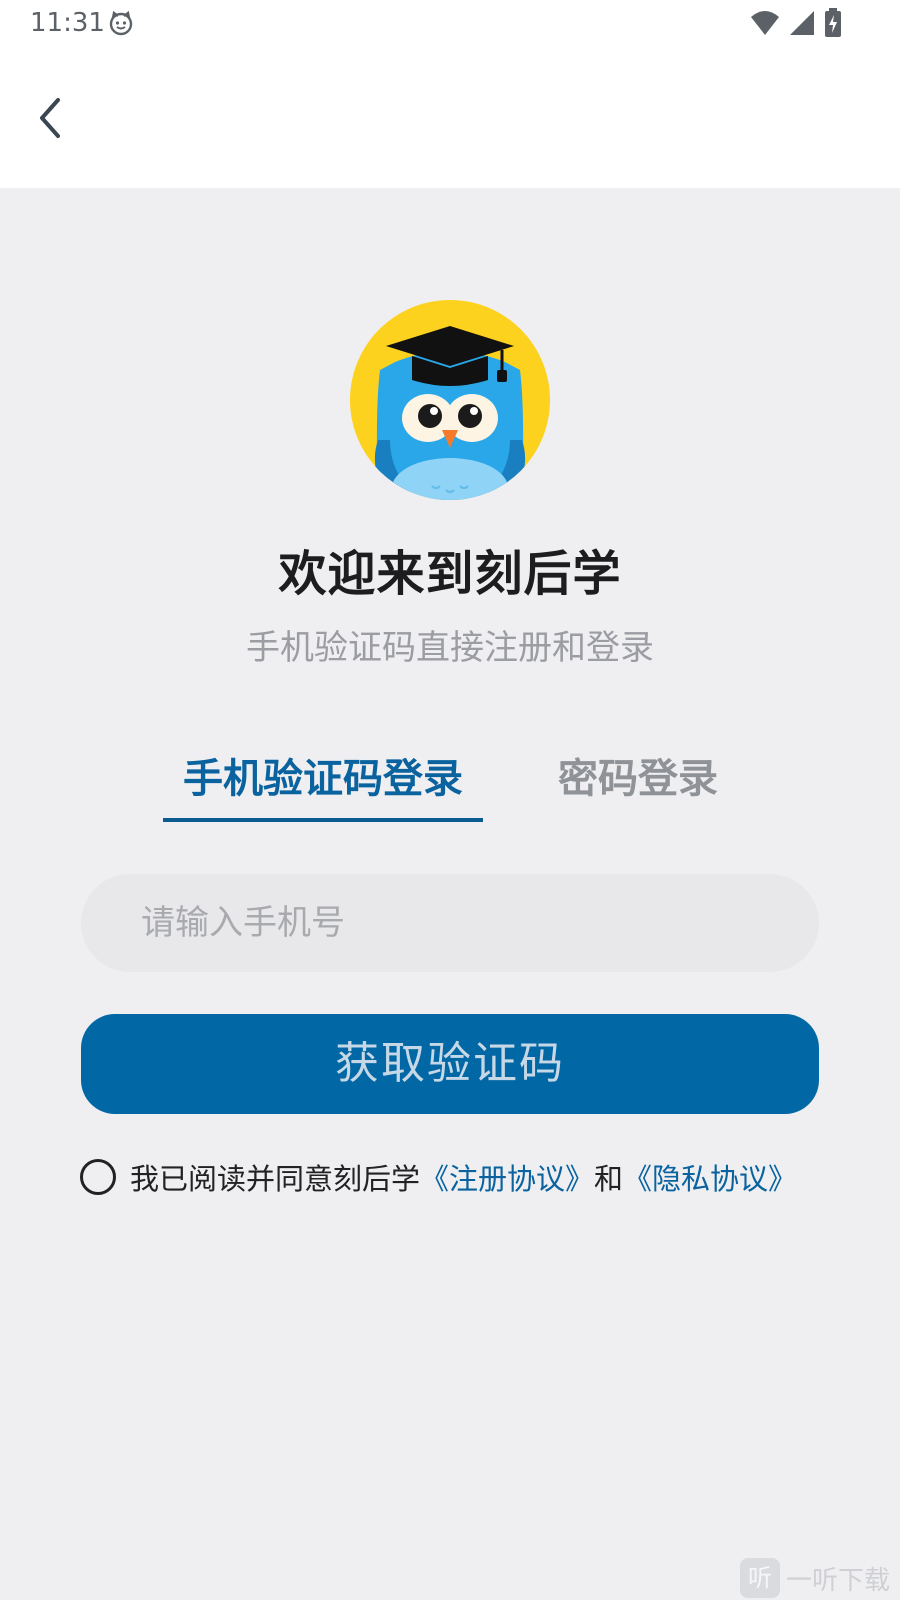  I want to click on agreement-and: 和, so click(609, 1179).